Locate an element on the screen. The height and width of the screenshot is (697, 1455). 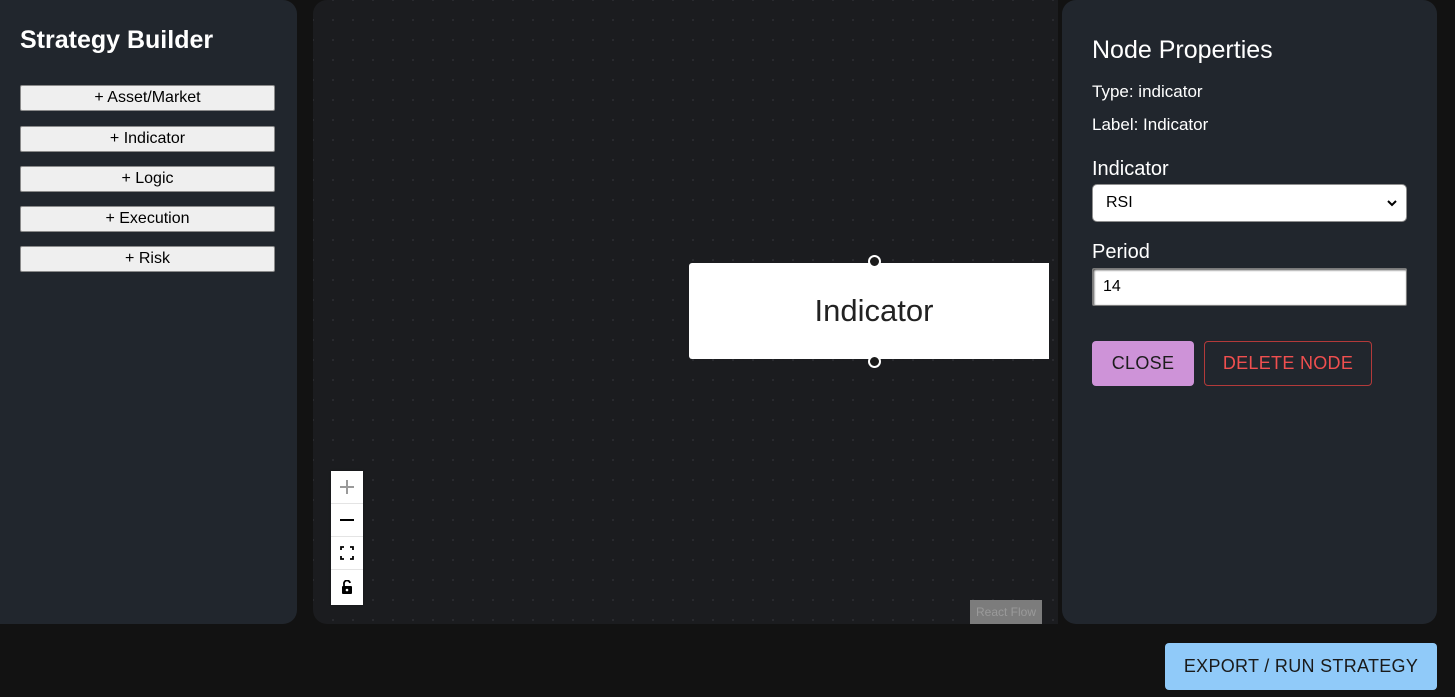
add-execution-button: + Execution is located at coordinates (147, 219).